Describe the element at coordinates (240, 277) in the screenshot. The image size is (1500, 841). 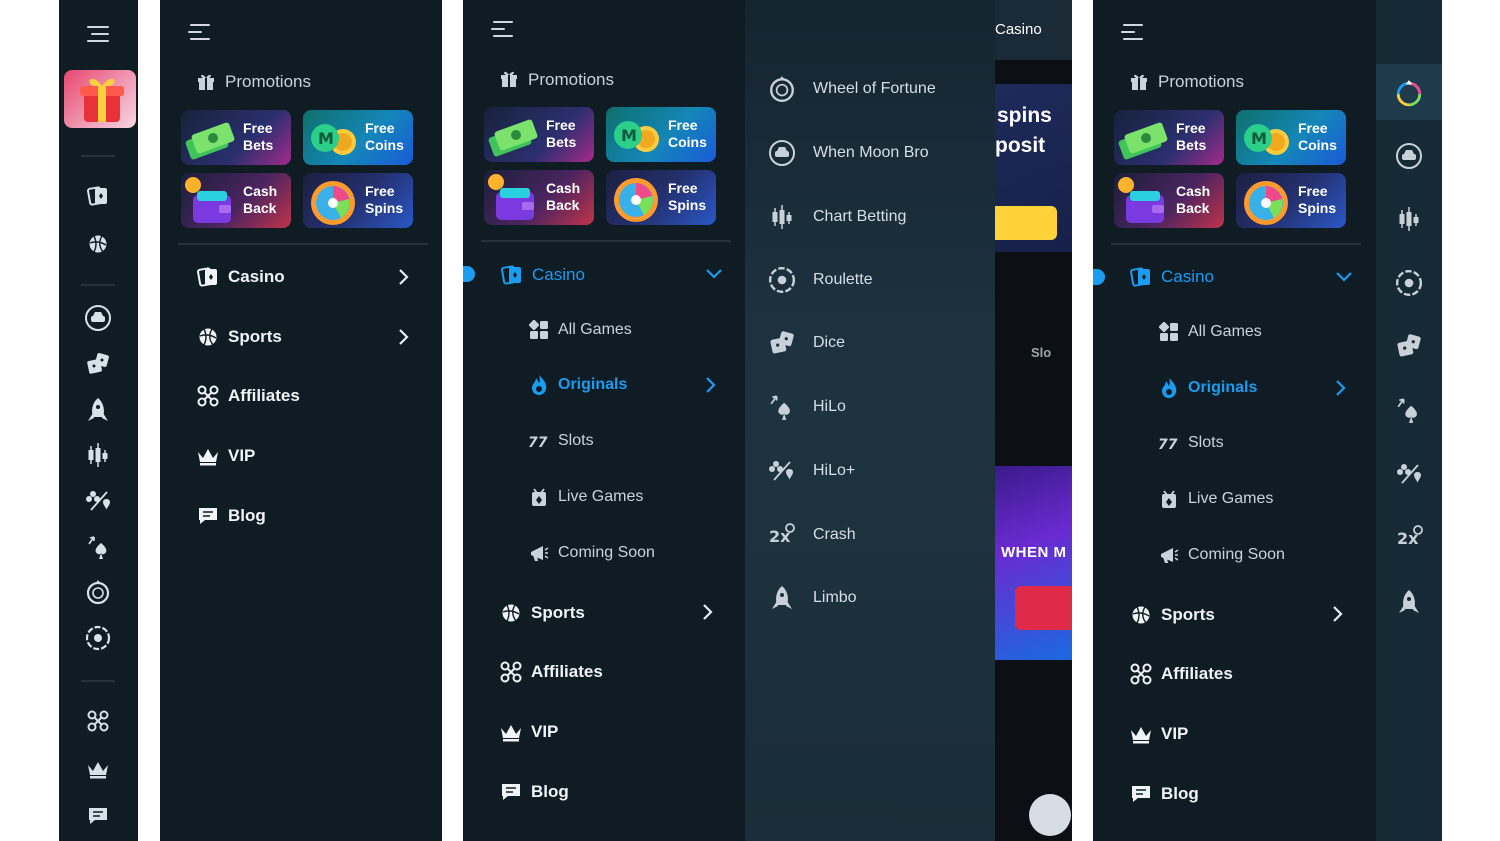
I see `nav-casino: Casino` at that location.